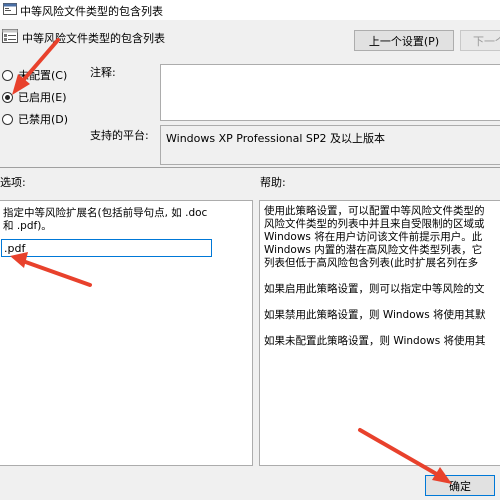 Image resolution: width=500 pixels, height=500 pixels. Describe the element at coordinates (10, 9) in the screenshot. I see `policy-window-icon` at that location.